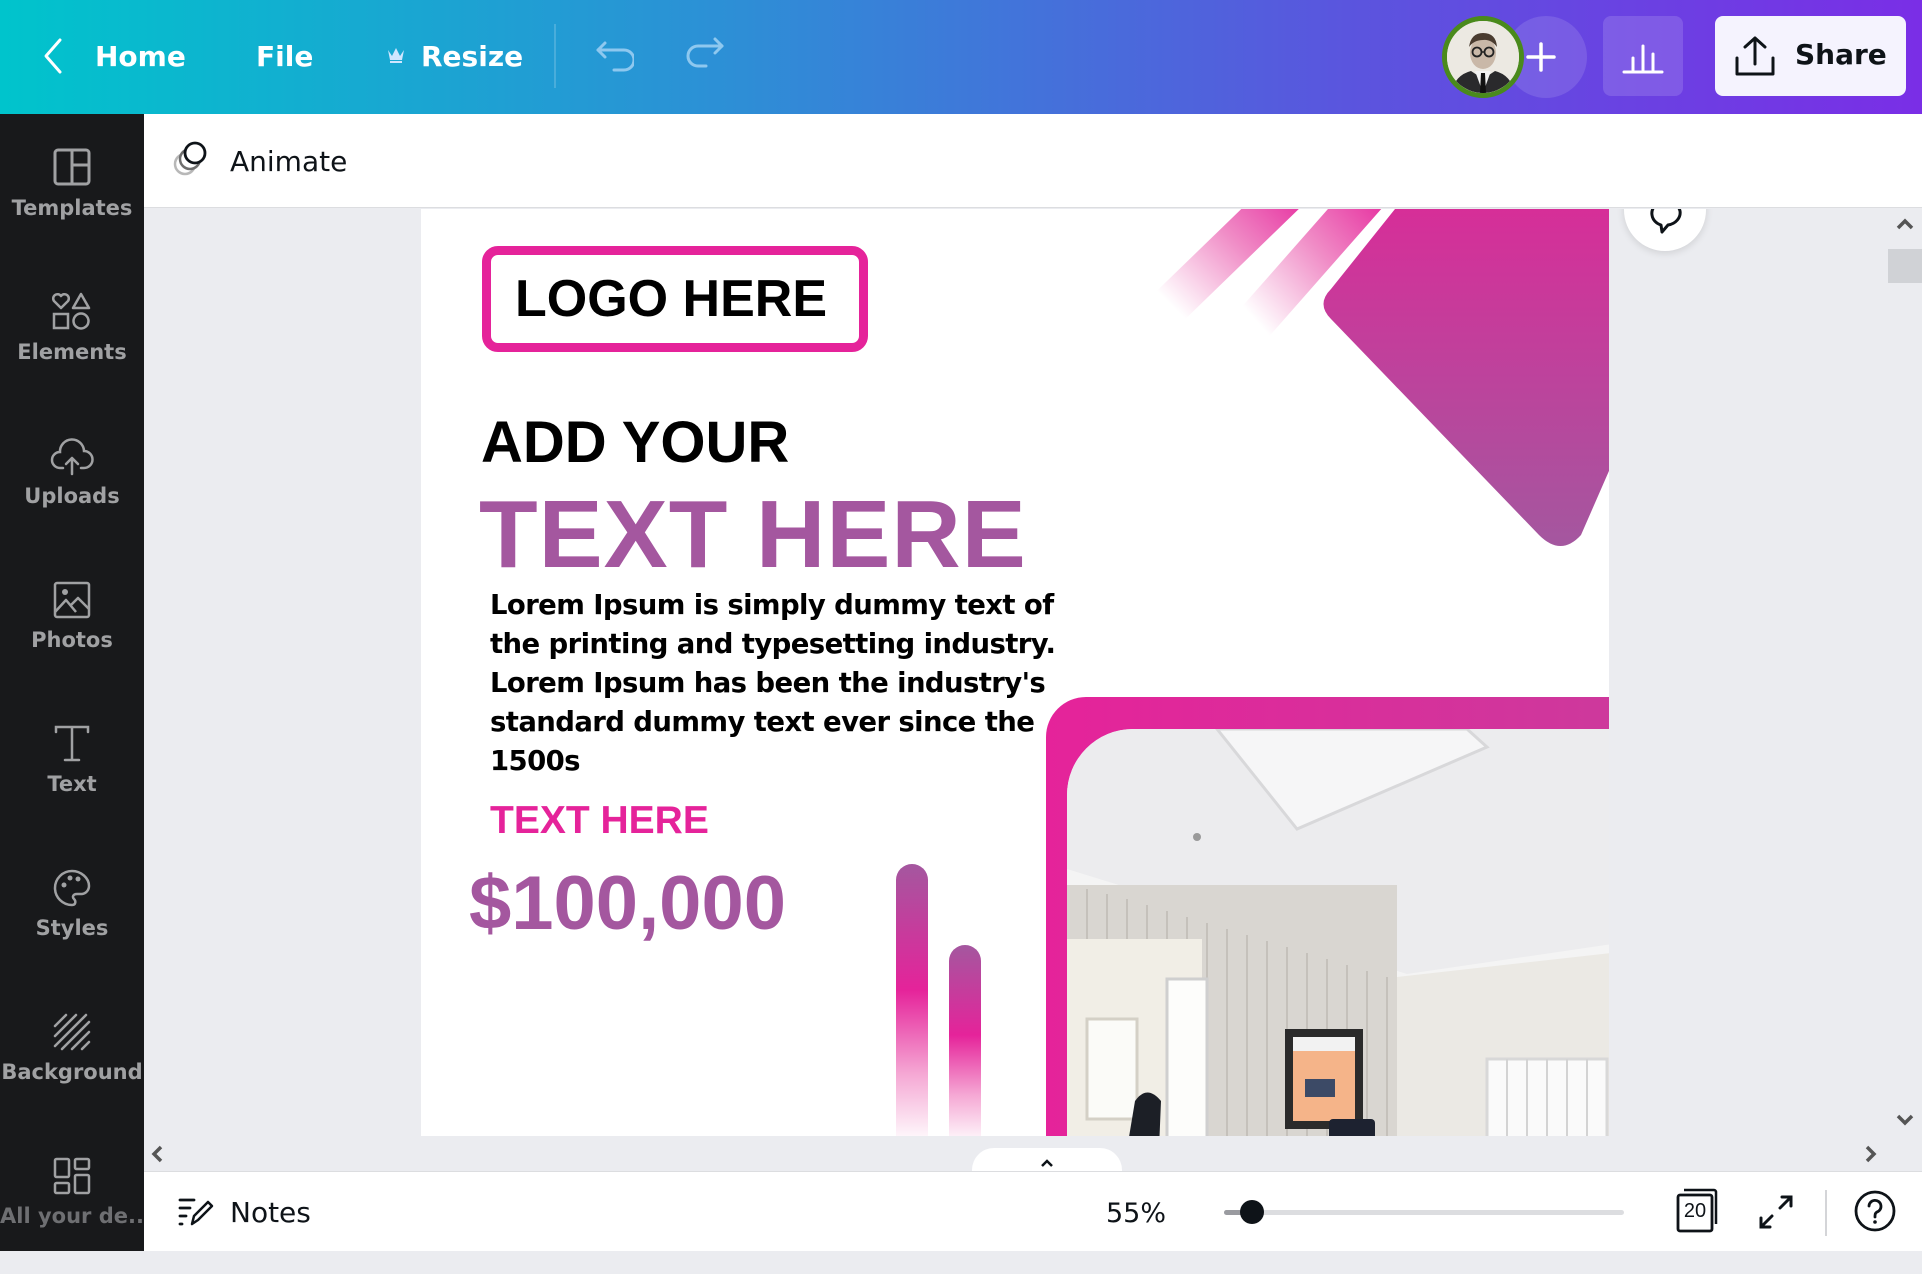  I want to click on sidebar-item-label: Uploads, so click(72, 496).